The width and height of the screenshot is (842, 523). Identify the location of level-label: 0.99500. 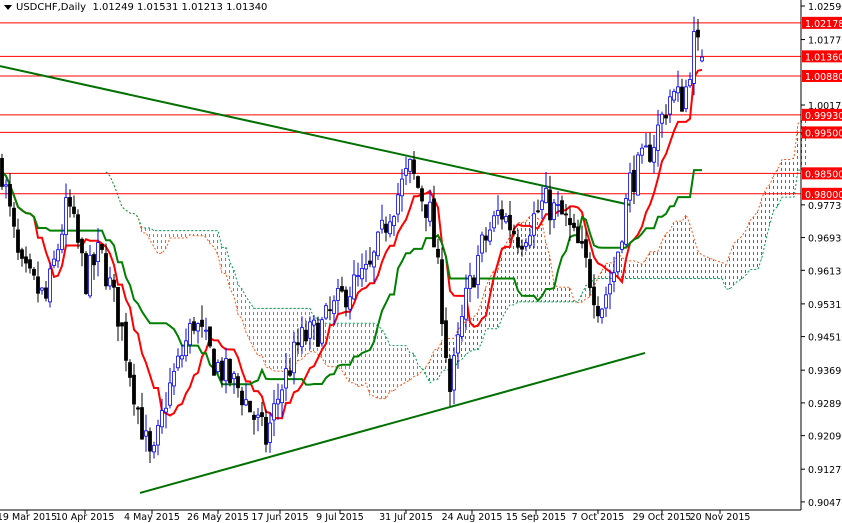
(823, 133).